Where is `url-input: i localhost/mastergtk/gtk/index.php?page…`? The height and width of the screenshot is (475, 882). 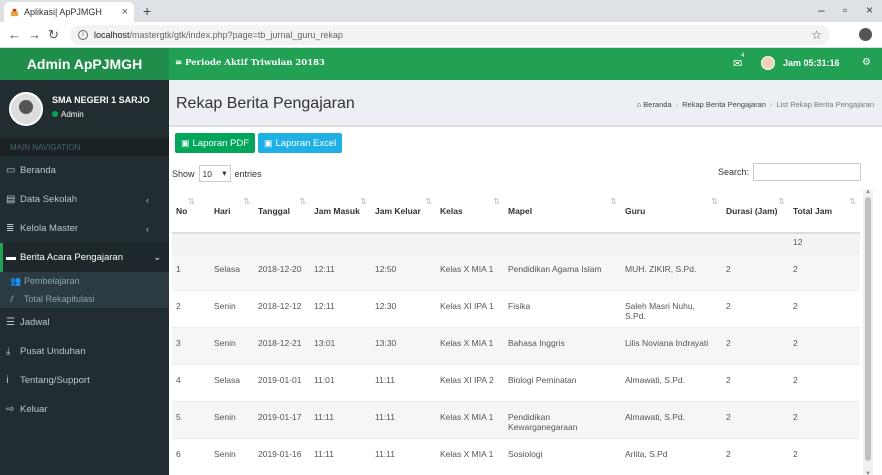
url-input: i localhost/mastergtk/gtk/index.php?page… is located at coordinates (450, 35).